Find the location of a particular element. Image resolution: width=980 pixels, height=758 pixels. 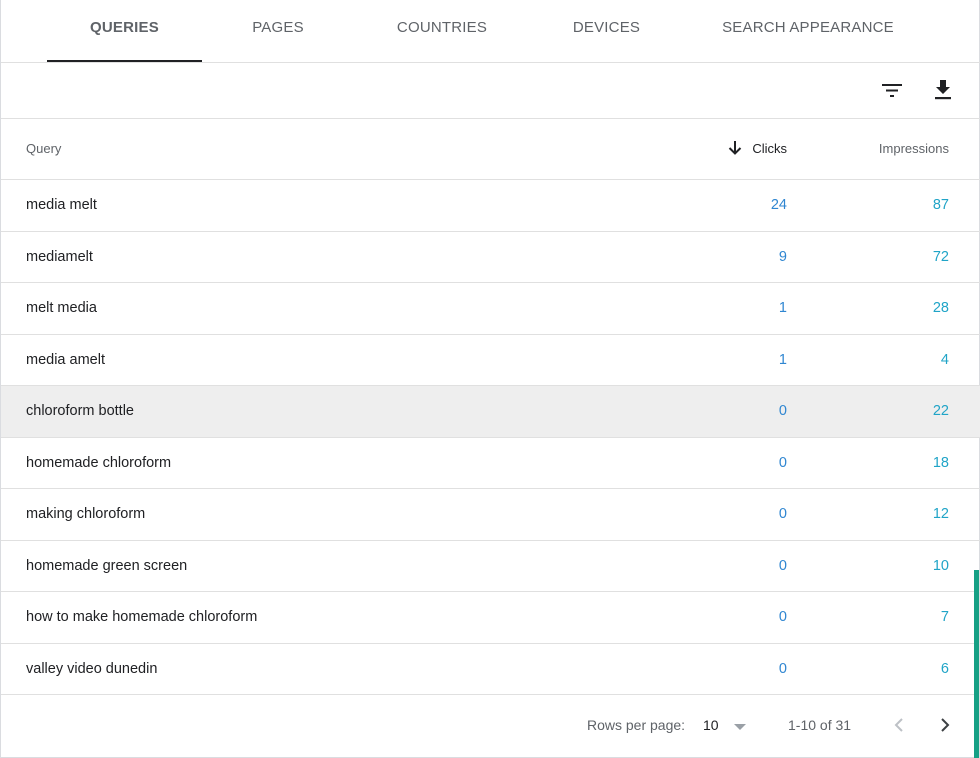

tab-devices: DEVICES is located at coordinates (606, 31).